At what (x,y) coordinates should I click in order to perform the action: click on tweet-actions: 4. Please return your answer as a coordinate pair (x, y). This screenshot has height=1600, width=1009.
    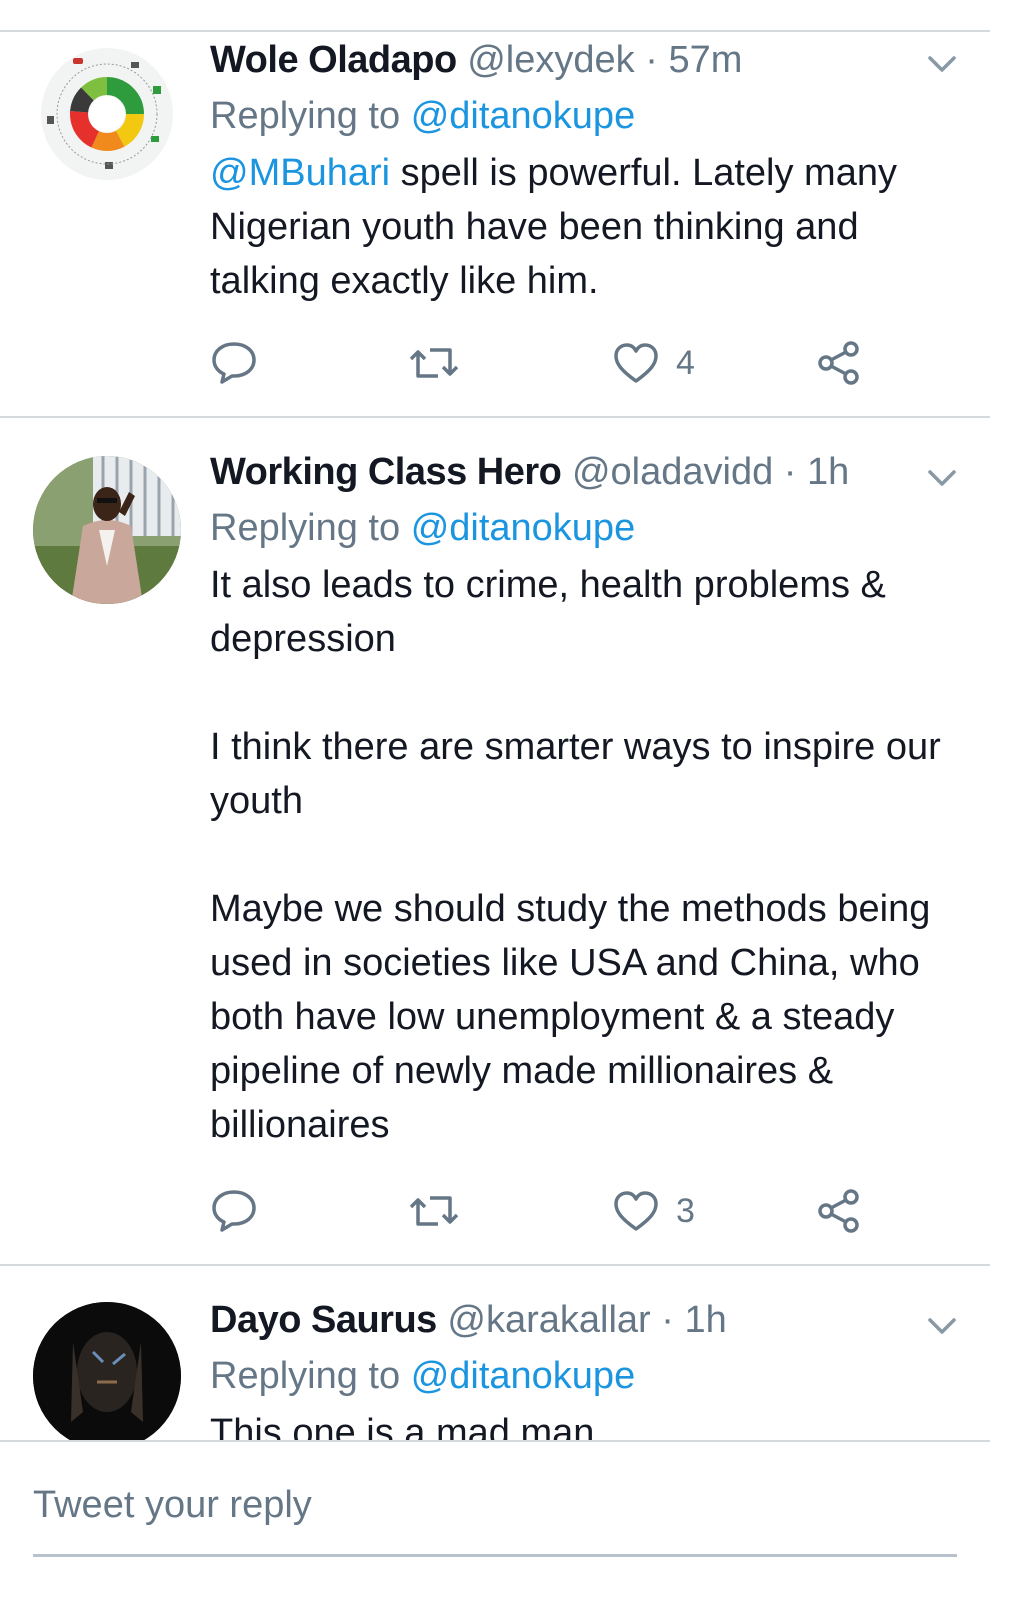
    Looking at the image, I should click on (550, 363).